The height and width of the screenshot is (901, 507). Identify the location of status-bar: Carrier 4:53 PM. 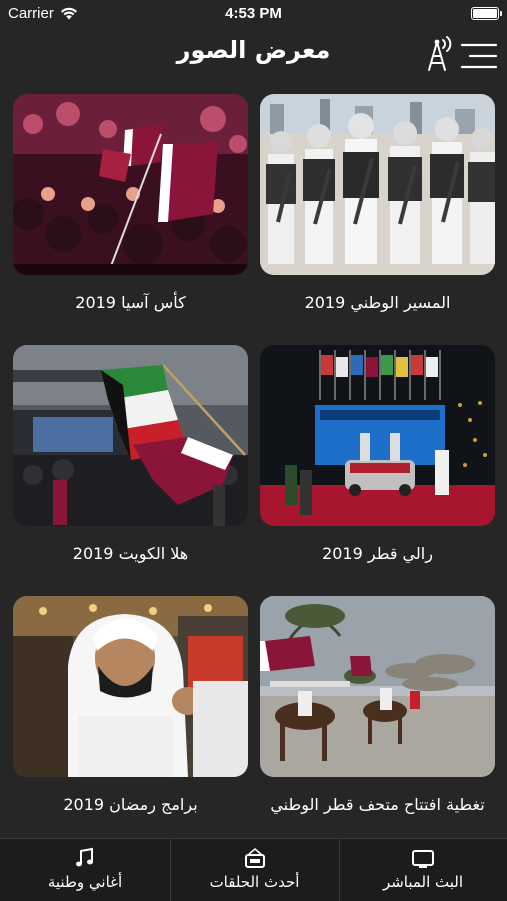
(253, 14).